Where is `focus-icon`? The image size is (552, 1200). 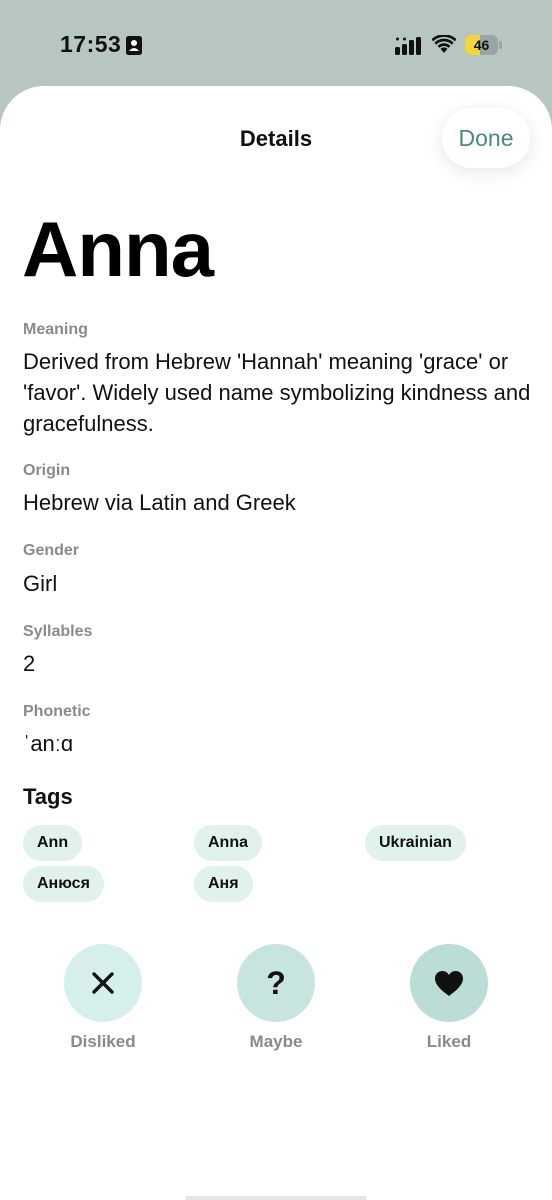 focus-icon is located at coordinates (134, 45).